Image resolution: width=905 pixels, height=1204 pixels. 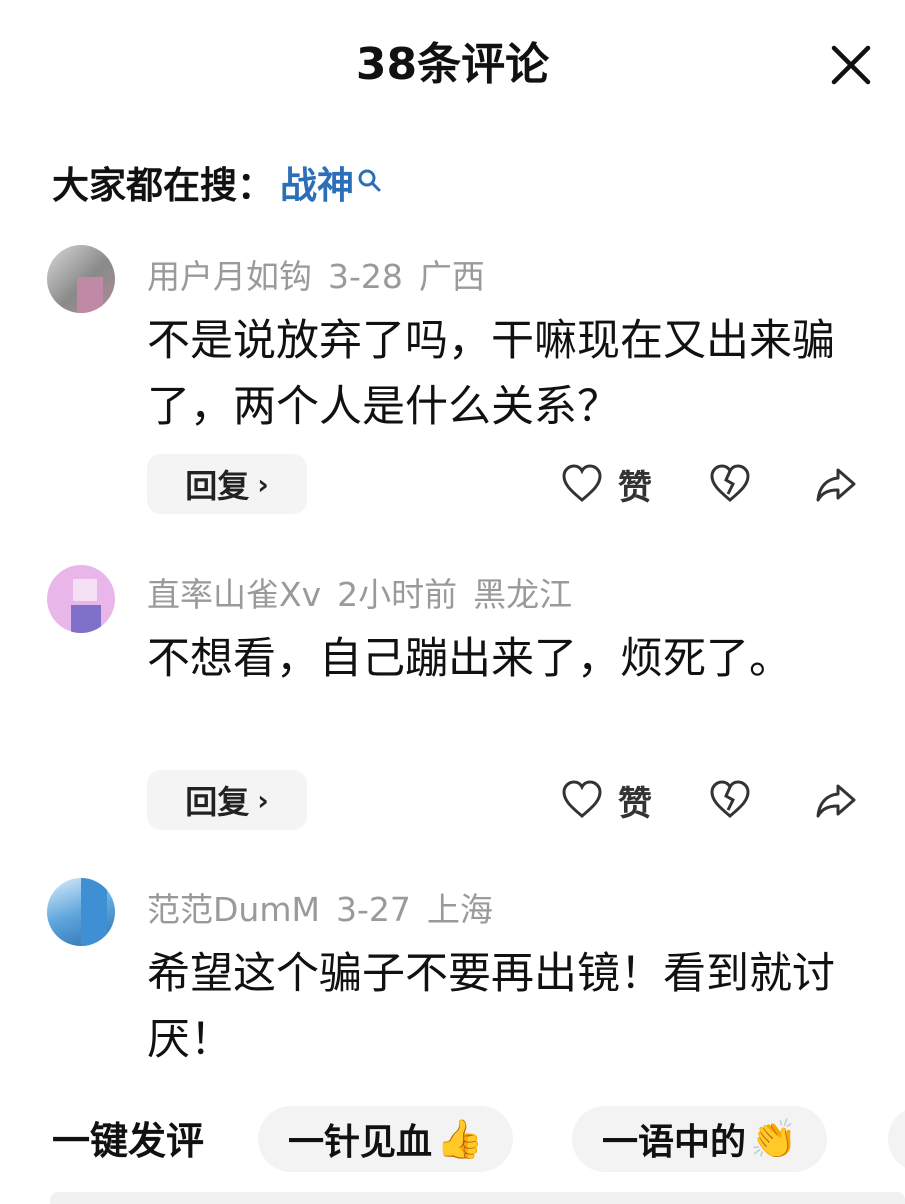 I want to click on chip-text: 一针见血, so click(x=360, y=1142).